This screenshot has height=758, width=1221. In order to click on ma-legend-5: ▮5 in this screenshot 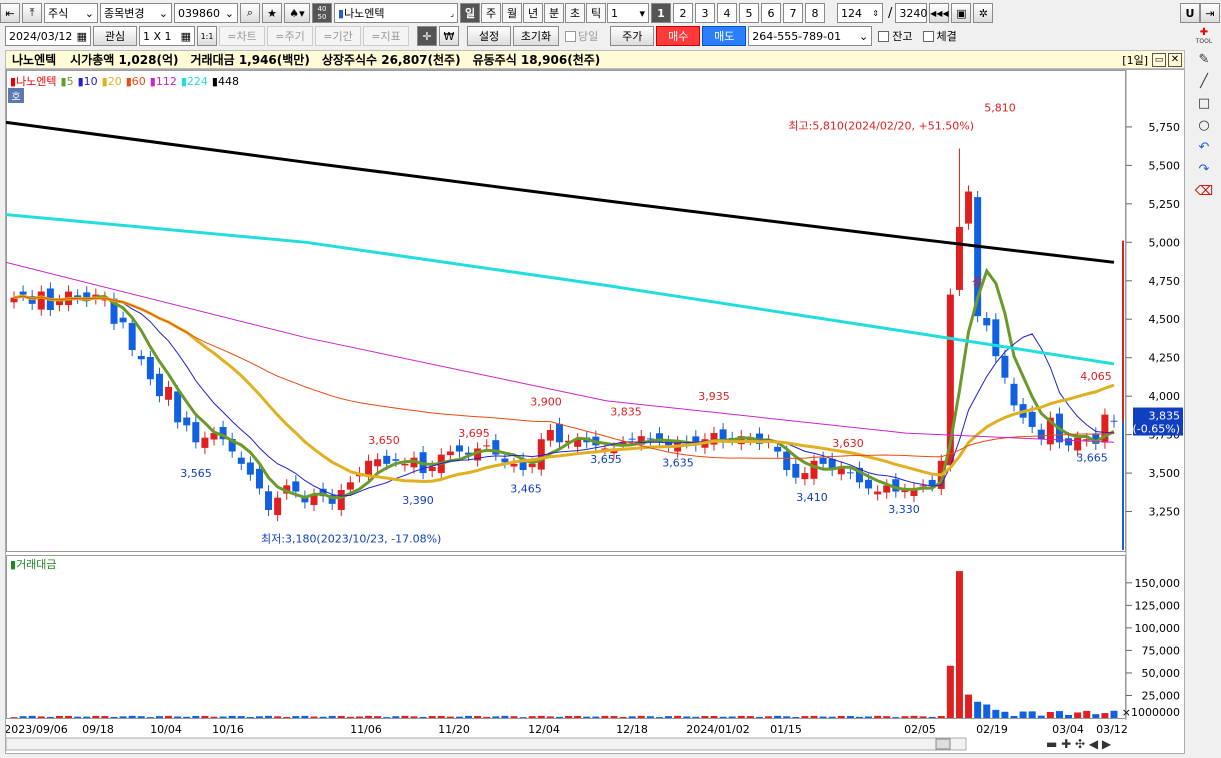, I will do `click(67, 81)`.